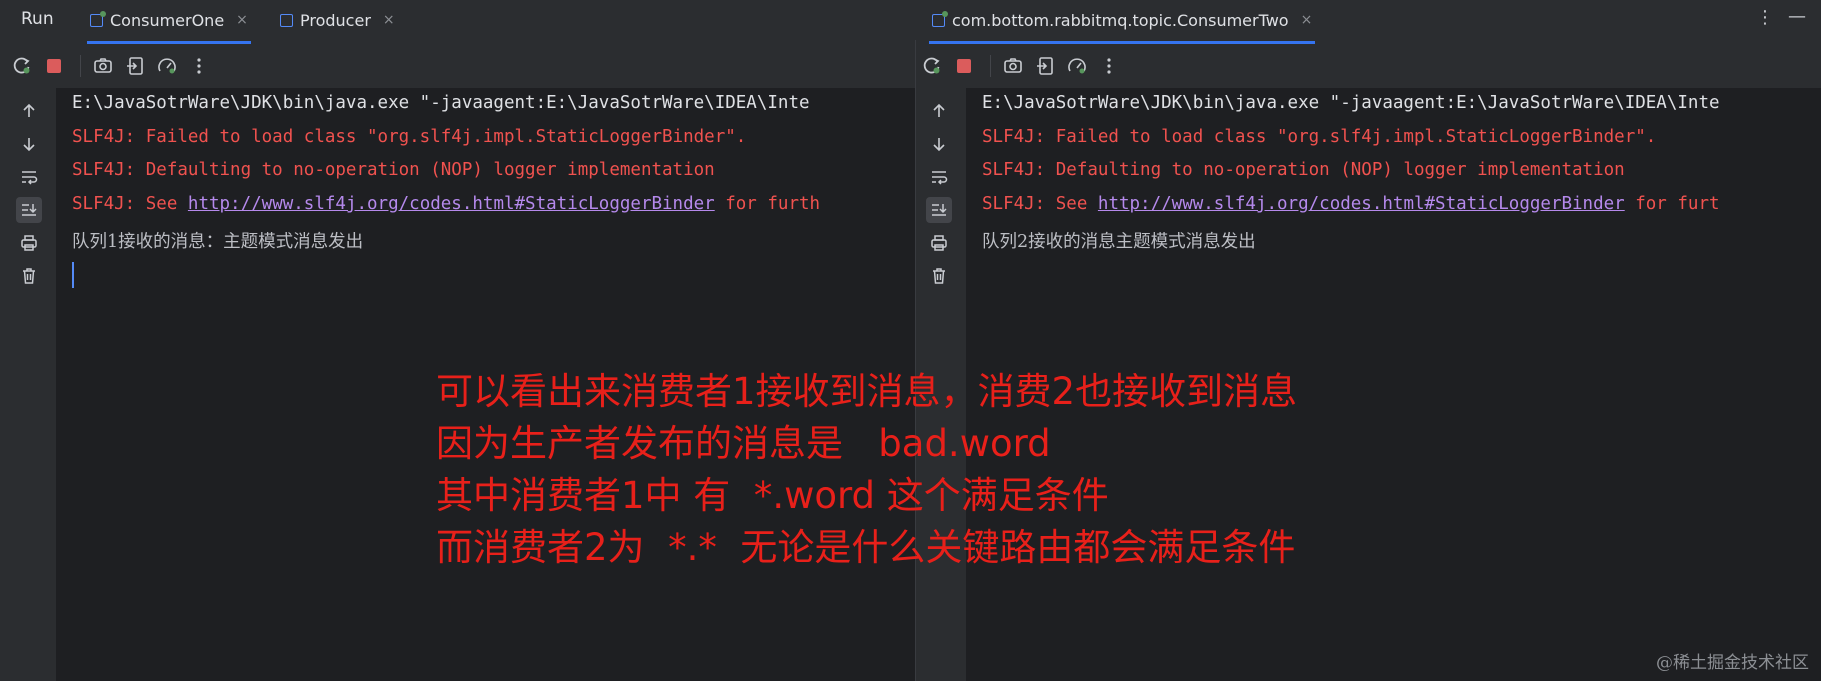  What do you see at coordinates (37, 19) in the screenshot?
I see `run-label: Run` at bounding box center [37, 19].